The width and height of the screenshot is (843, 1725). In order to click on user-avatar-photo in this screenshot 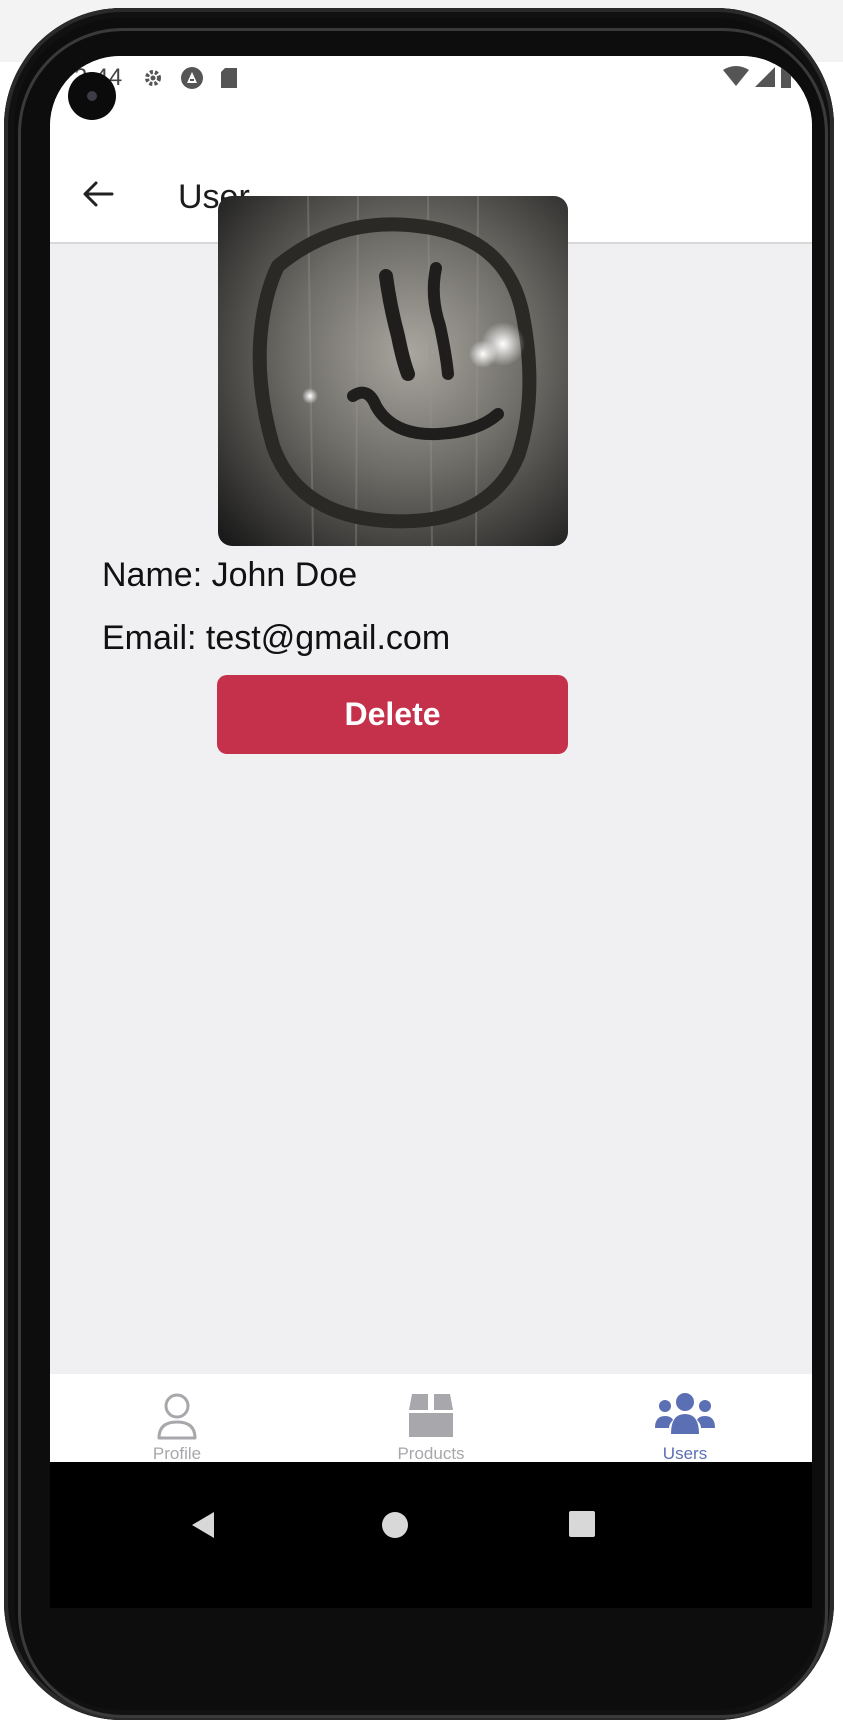, I will do `click(393, 371)`.